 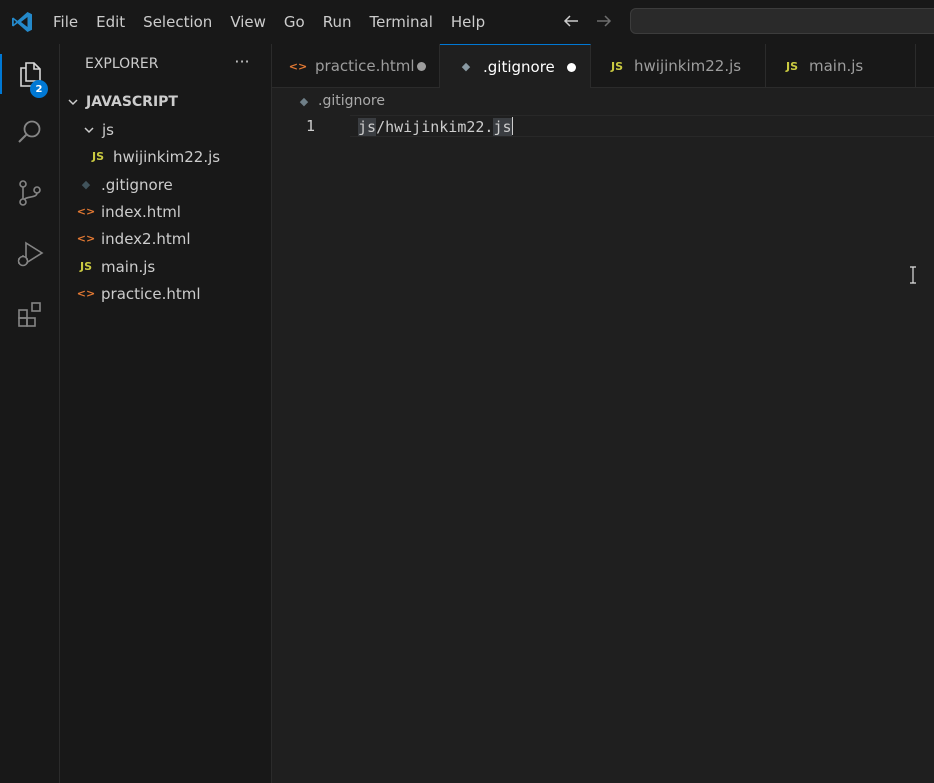 What do you see at coordinates (294, 22) in the screenshot?
I see `menu-go: Go` at bounding box center [294, 22].